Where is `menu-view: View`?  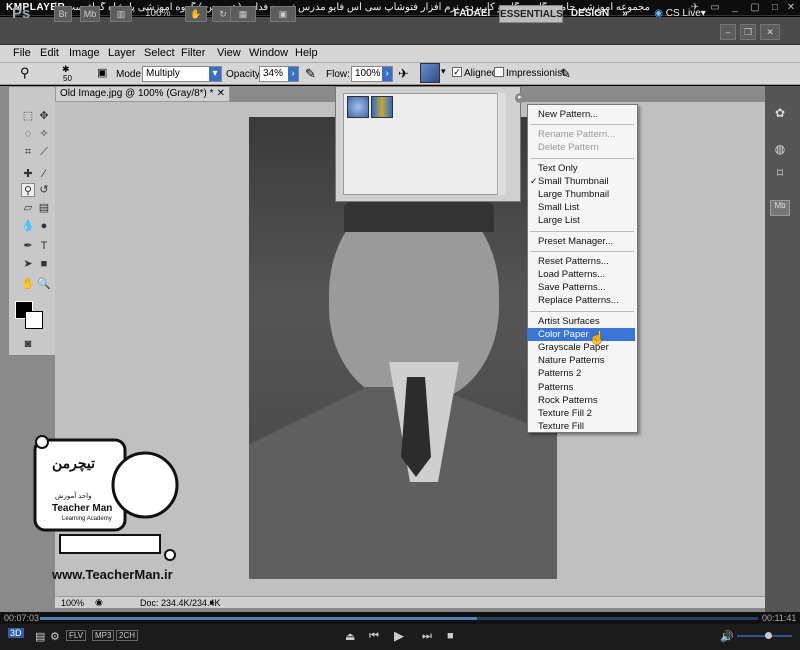
menu-view: View is located at coordinates (229, 53).